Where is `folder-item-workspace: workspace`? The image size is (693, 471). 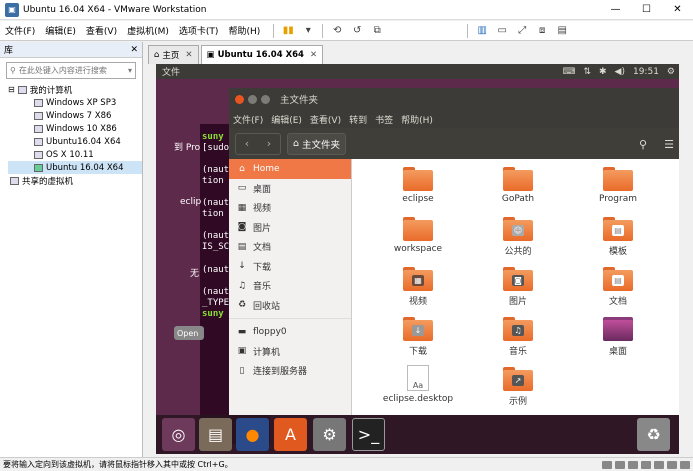 folder-item-workspace: workspace is located at coordinates (418, 235).